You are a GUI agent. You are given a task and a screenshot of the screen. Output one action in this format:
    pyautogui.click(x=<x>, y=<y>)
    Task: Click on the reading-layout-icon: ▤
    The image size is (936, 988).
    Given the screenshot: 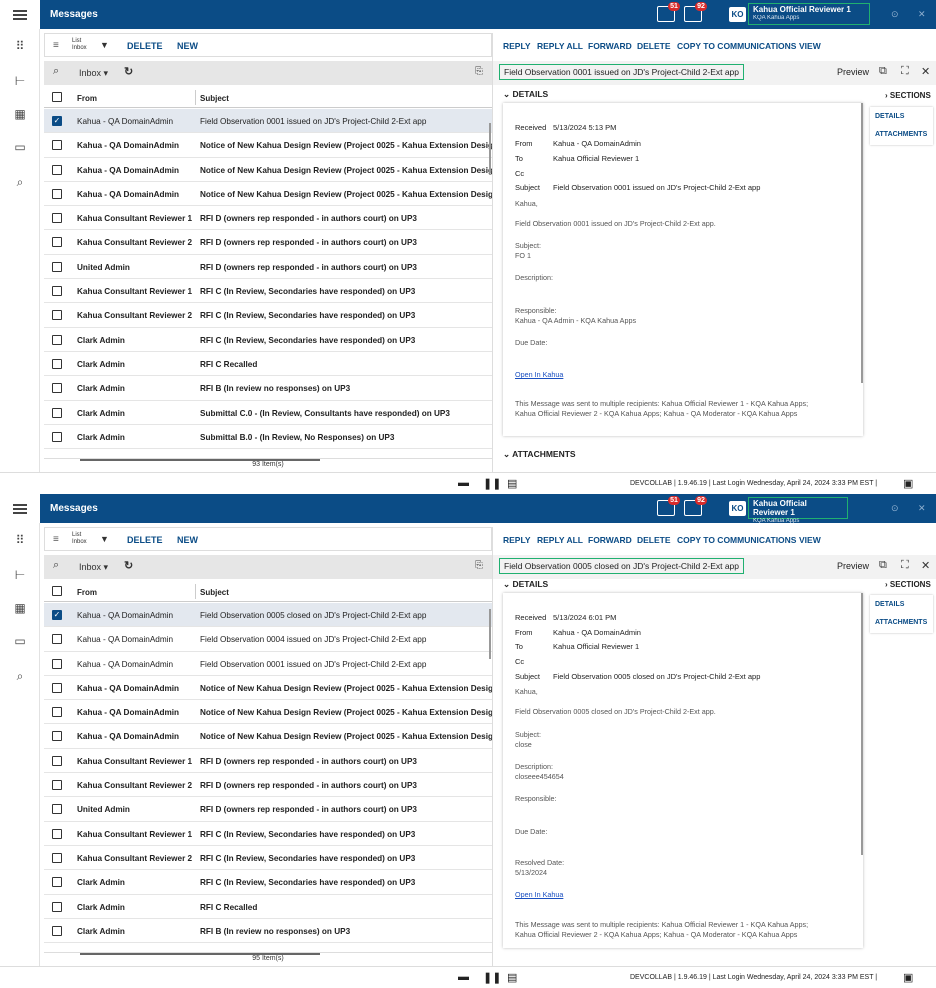 What is the action you would take?
    pyautogui.click(x=512, y=977)
    